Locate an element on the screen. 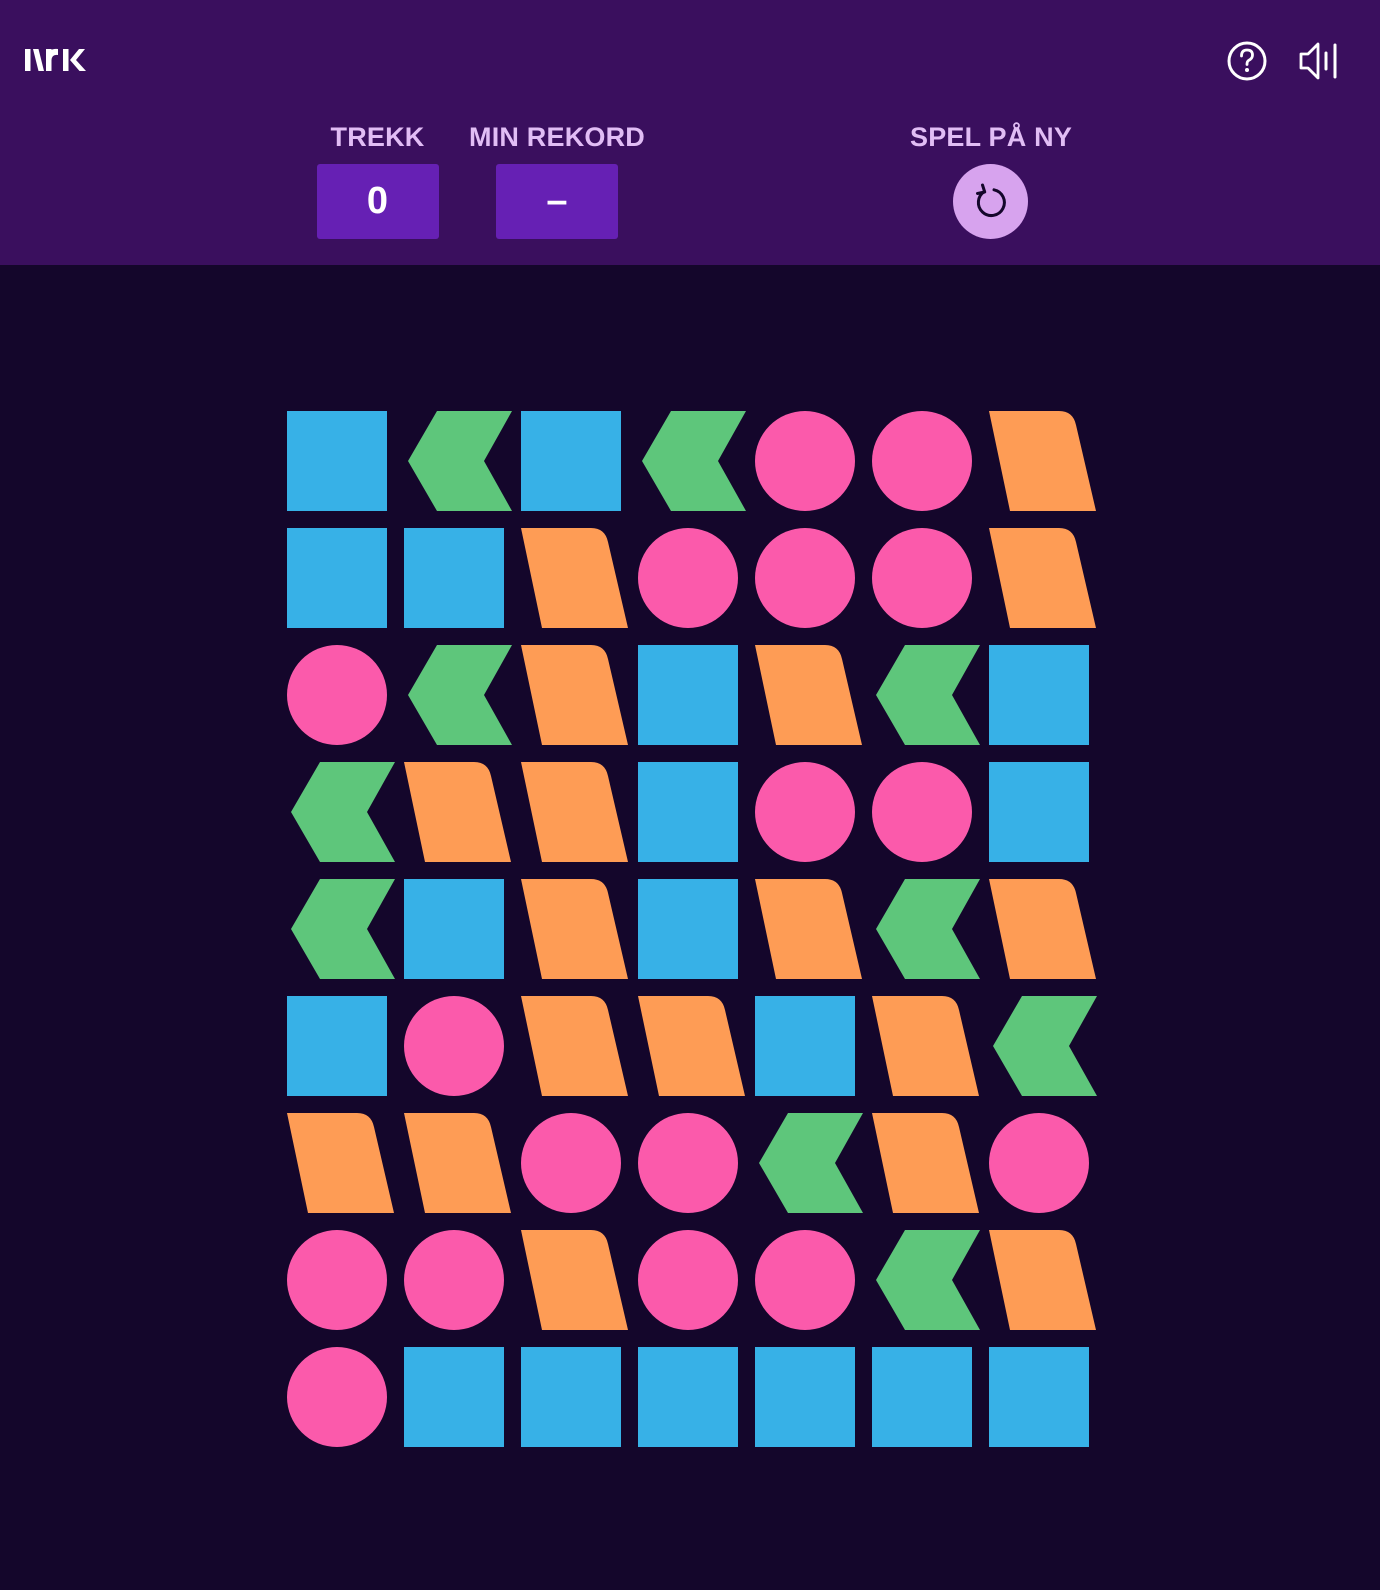  question-circle-icon is located at coordinates (1247, 61).